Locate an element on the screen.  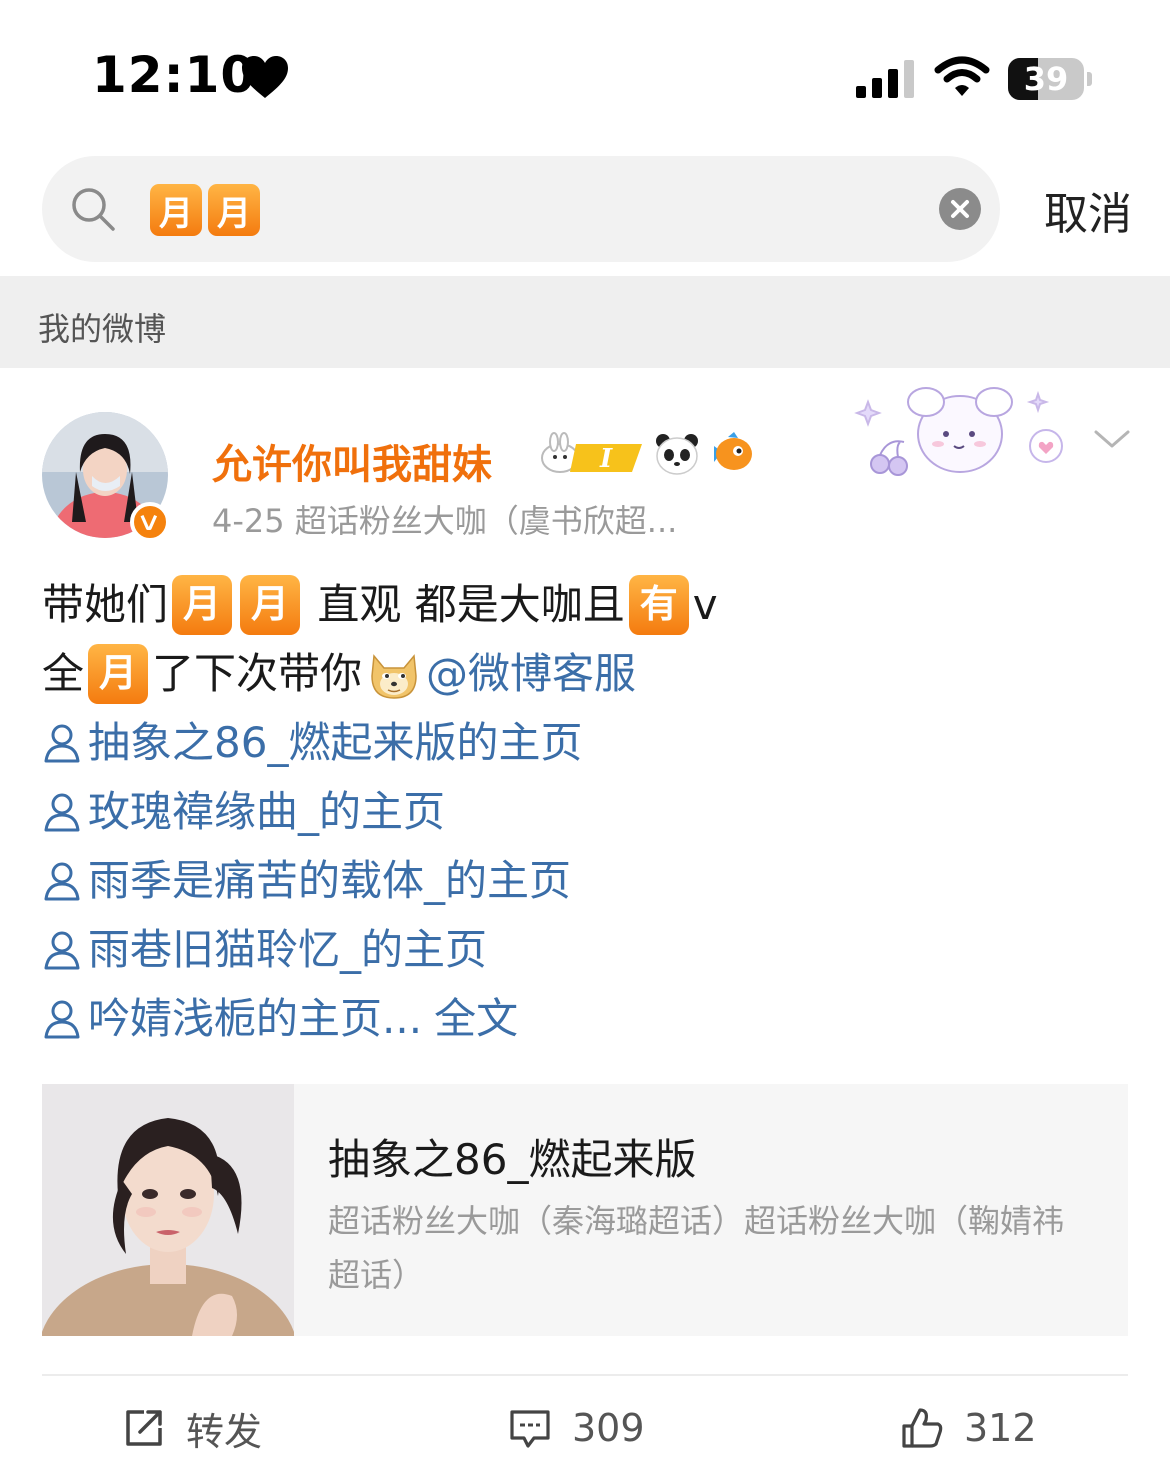
like-count: 312 is located at coordinates (1000, 1428).